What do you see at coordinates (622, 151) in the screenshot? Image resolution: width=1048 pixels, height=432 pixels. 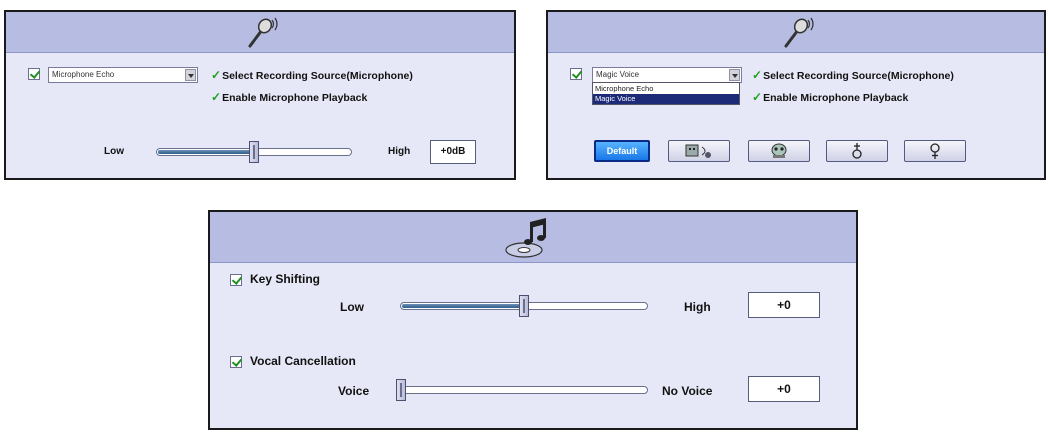 I see `default-voice-button: Default` at bounding box center [622, 151].